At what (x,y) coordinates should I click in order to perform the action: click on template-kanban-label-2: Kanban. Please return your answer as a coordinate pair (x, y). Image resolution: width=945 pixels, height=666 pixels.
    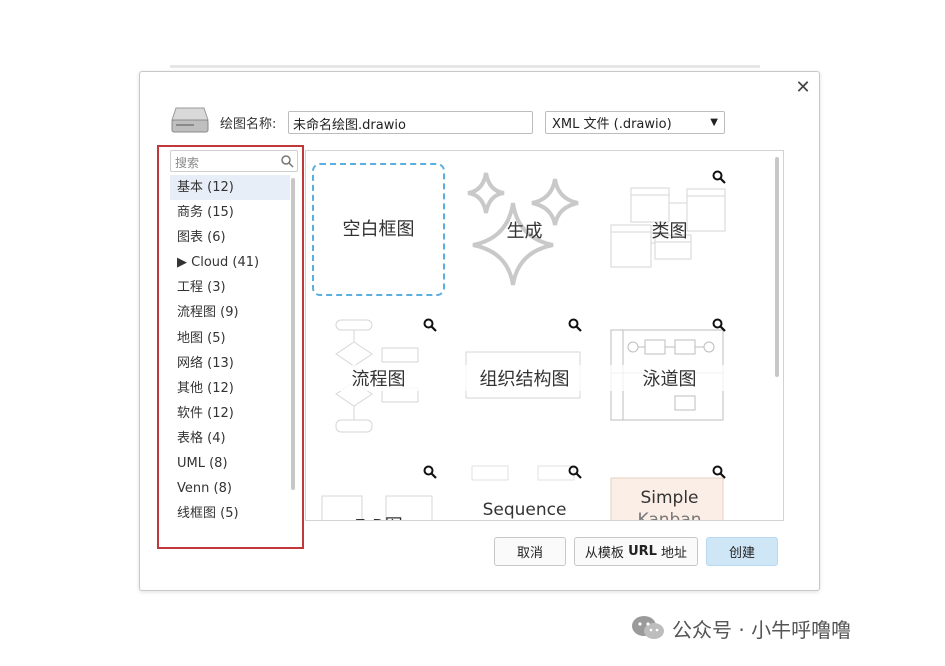
    Looking at the image, I should click on (669, 515).